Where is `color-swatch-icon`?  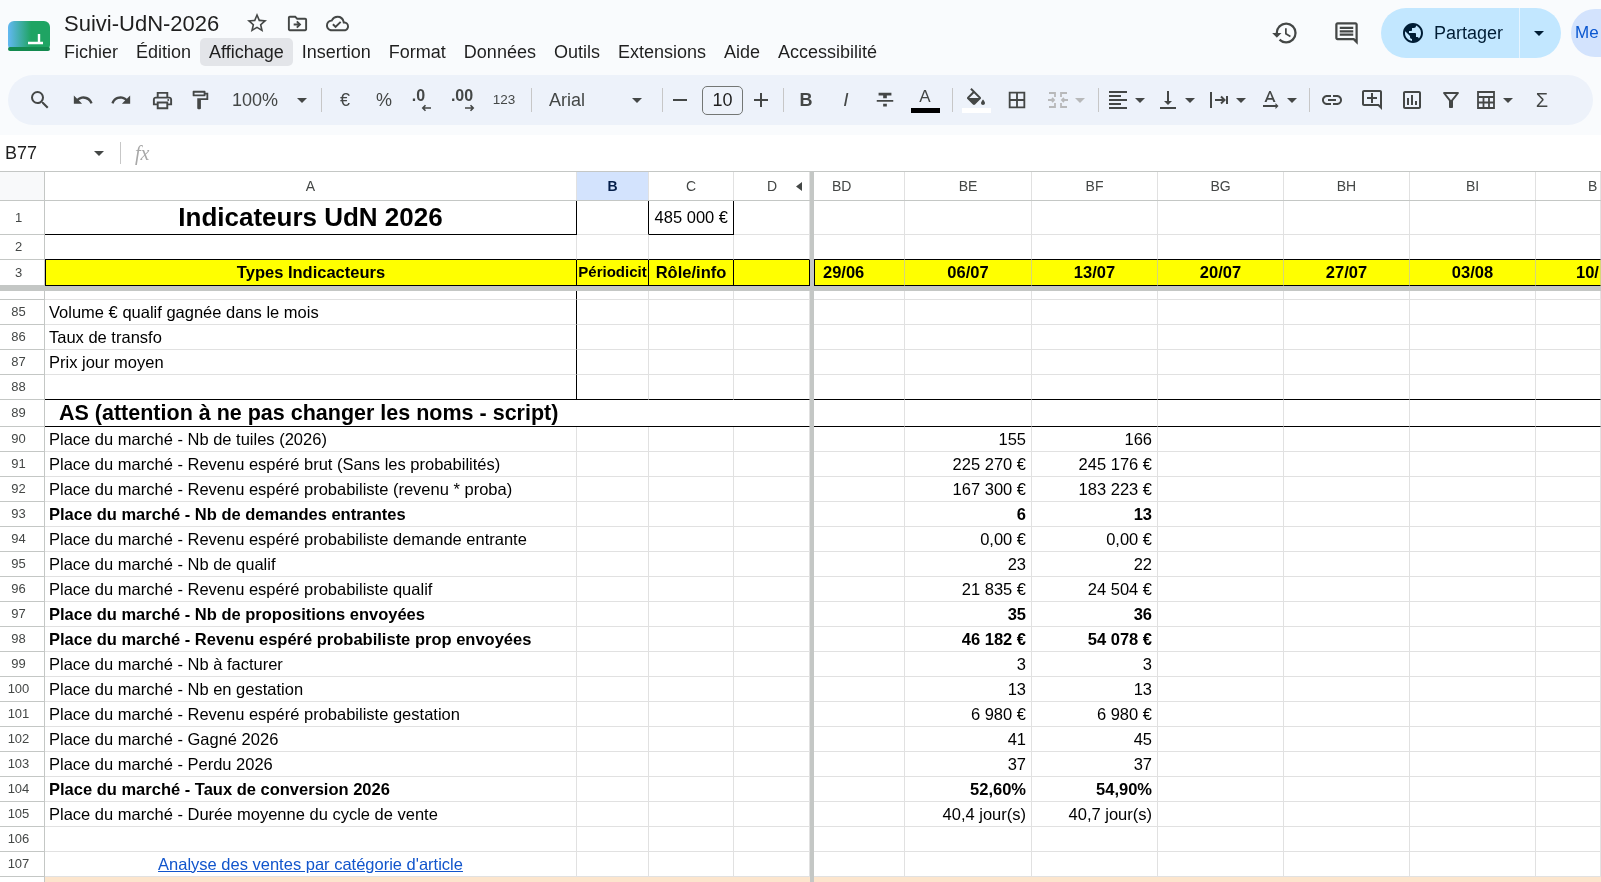 color-swatch-icon is located at coordinates (925, 110).